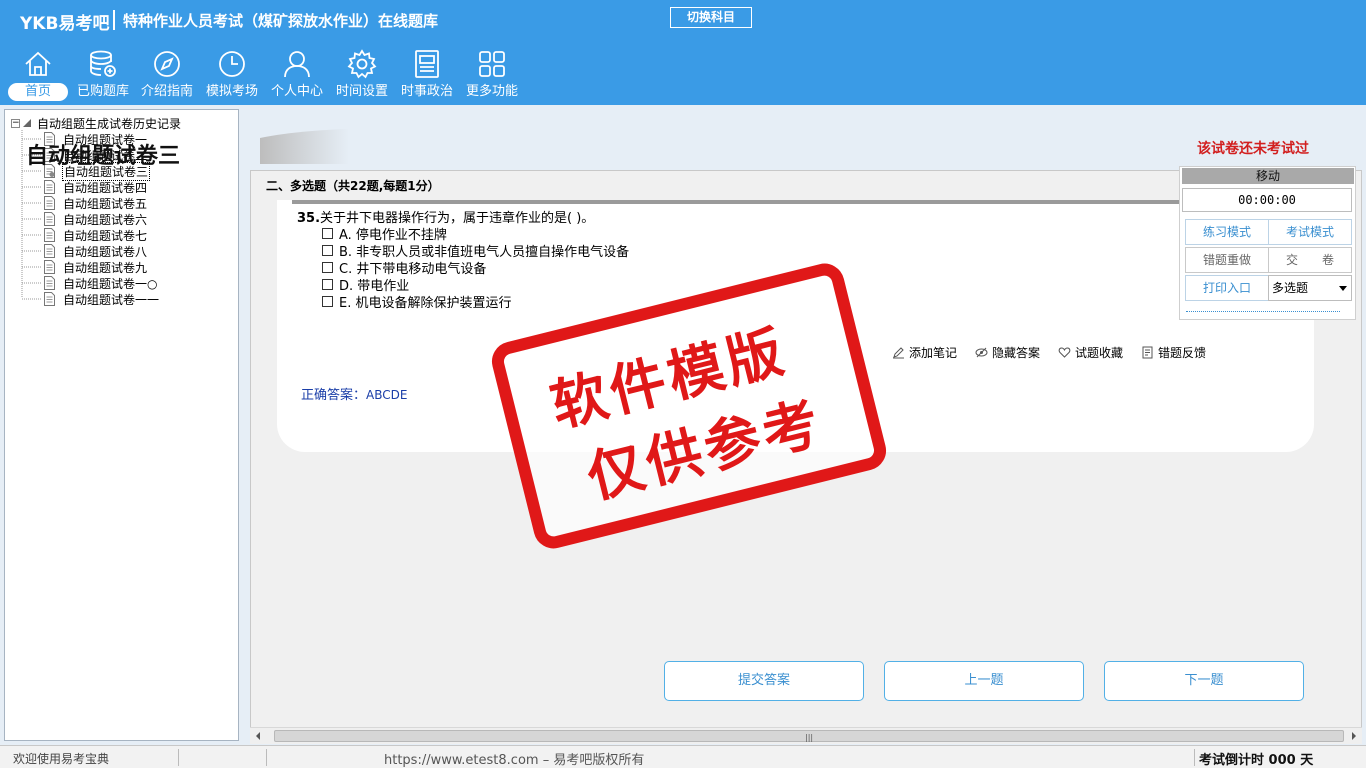  I want to click on nav-profile-label: 个人中心, so click(296, 91).